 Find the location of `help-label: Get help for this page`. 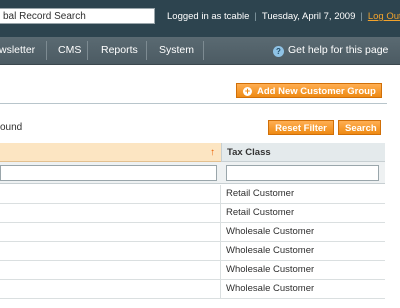

help-label: Get help for this page is located at coordinates (338, 50).